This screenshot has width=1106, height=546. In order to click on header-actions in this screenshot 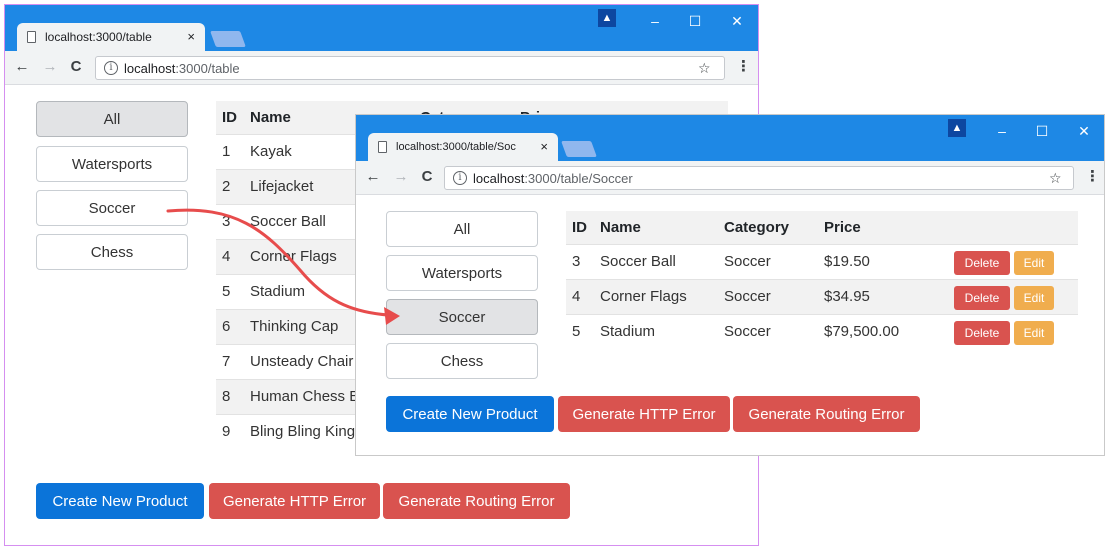, I will do `click(1003, 227)`.